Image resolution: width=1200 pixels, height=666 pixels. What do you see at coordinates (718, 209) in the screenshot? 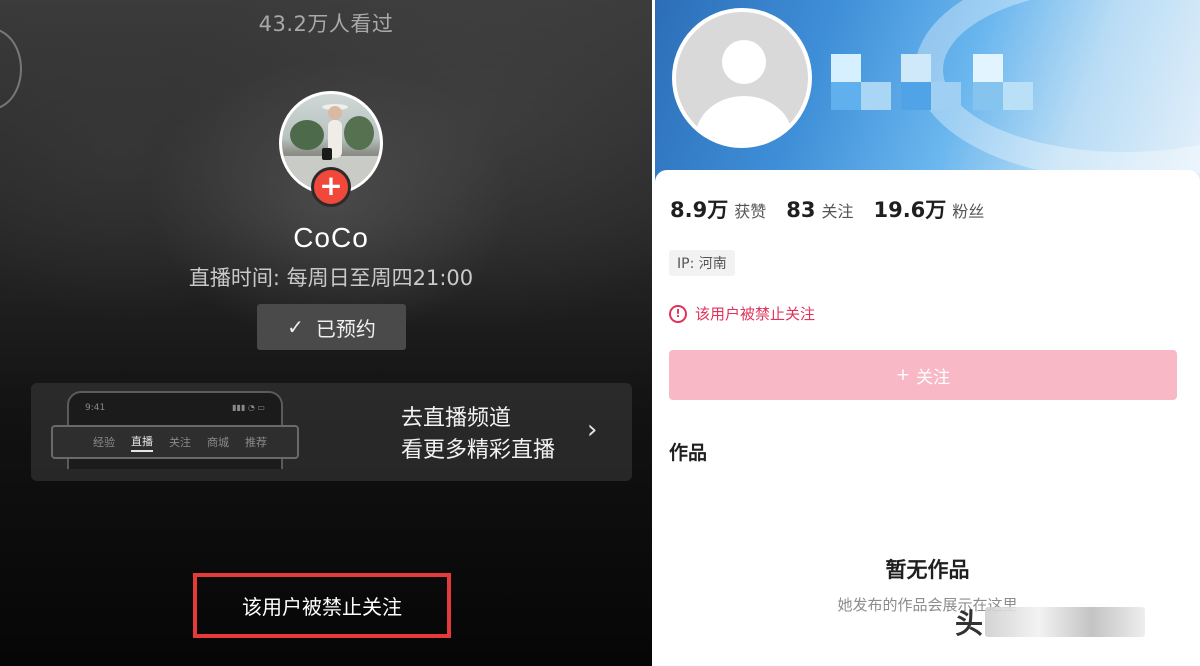
I see `stat-likes: 8.9万 获赞` at bounding box center [718, 209].